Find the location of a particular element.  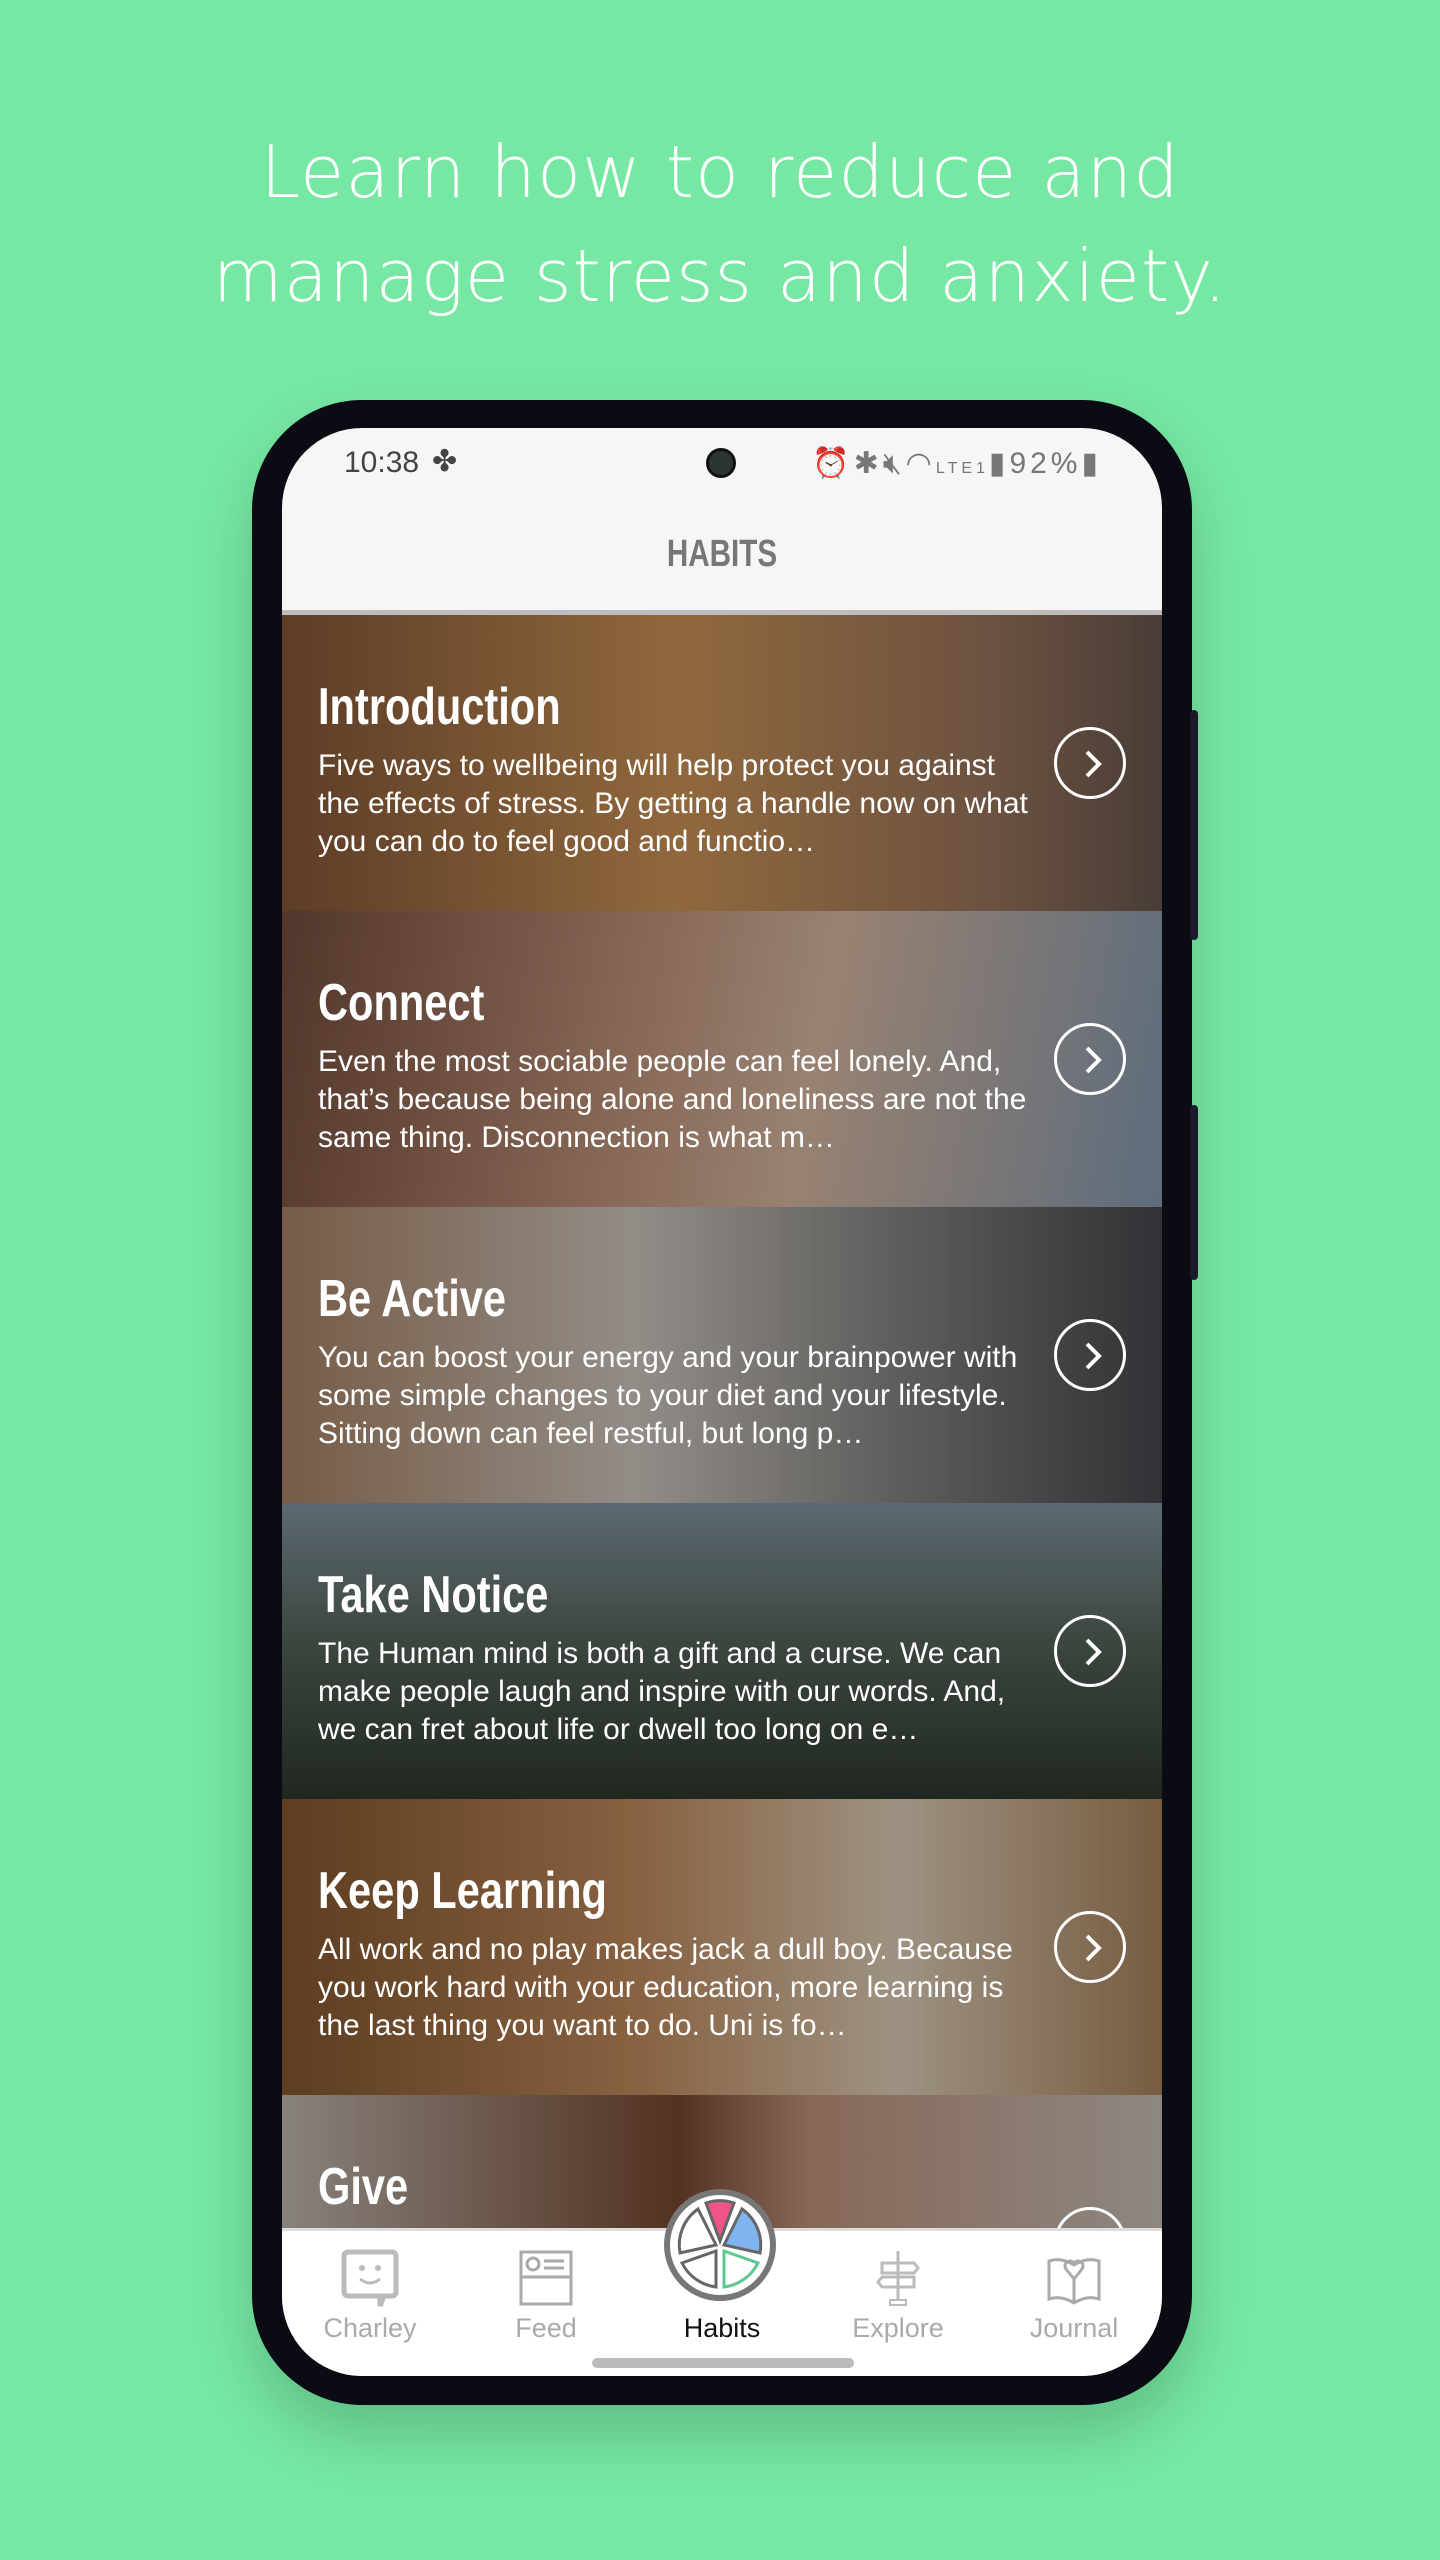

nav-label: Charley is located at coordinates (370, 2328).